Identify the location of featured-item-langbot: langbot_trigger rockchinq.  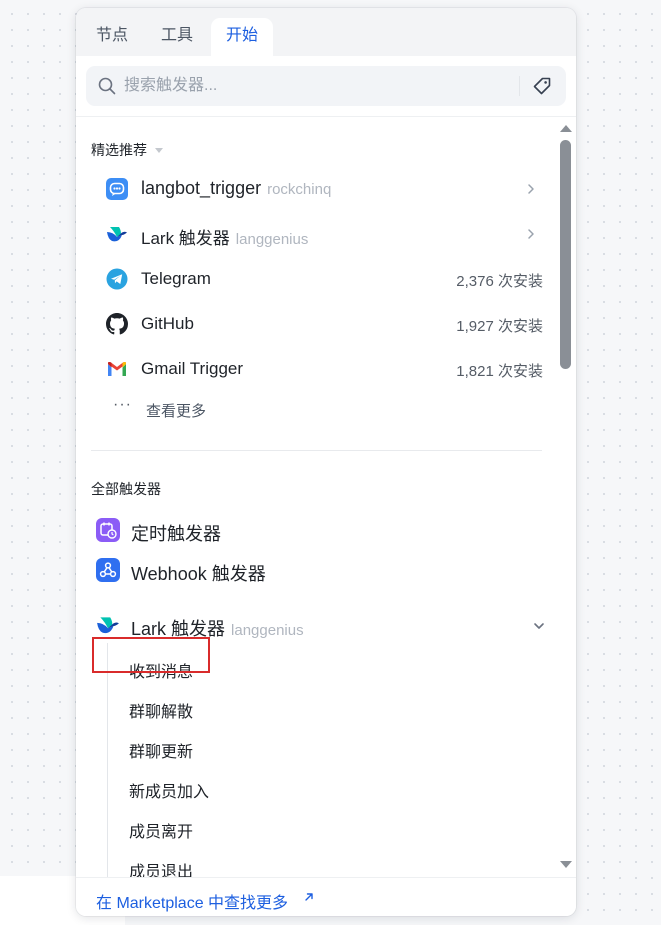
(317, 189).